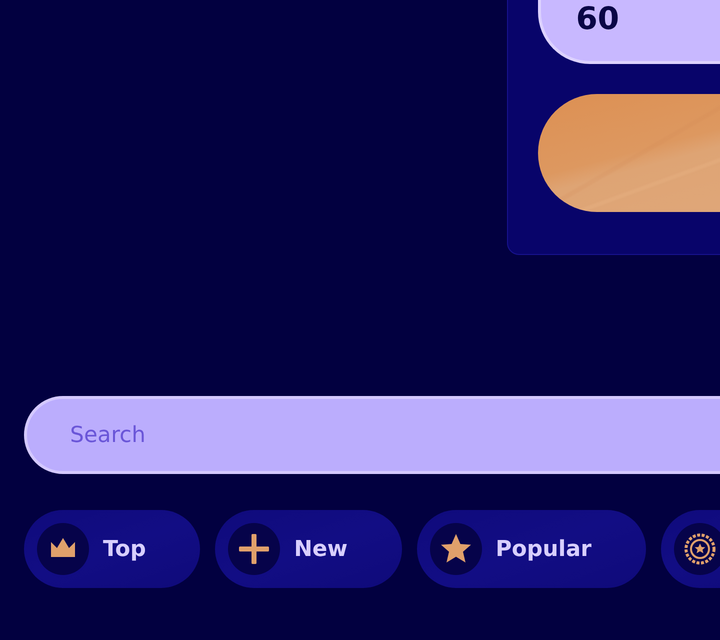 Image resolution: width=720 pixels, height=640 pixels. Describe the element at coordinates (372, 435) in the screenshot. I see `search-field: Search` at that location.